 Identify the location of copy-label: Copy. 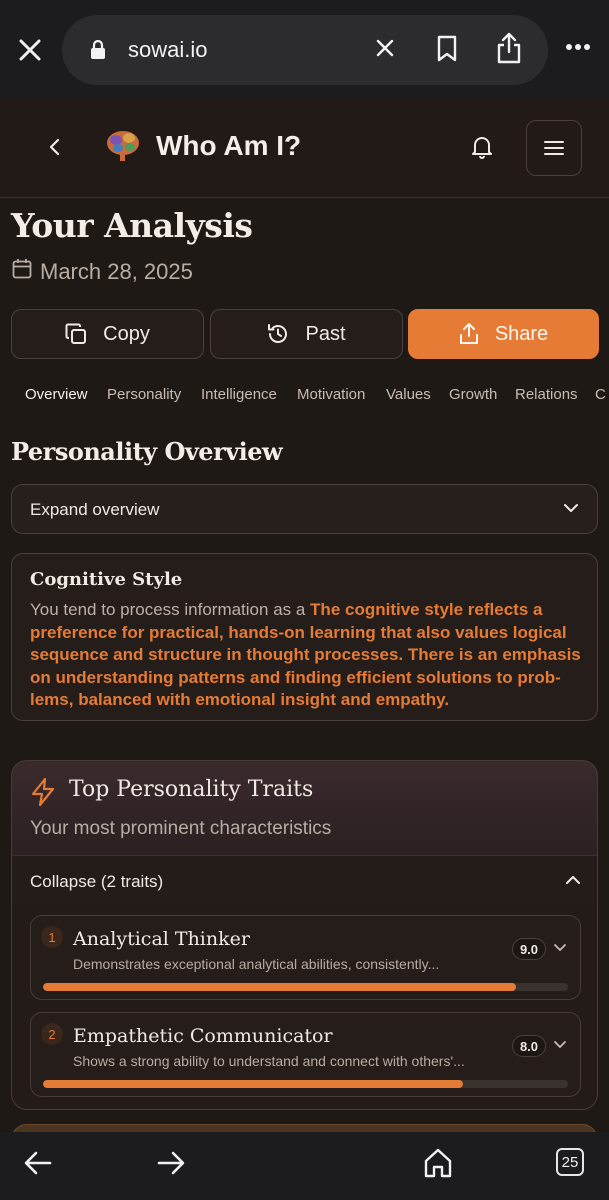
(126, 333).